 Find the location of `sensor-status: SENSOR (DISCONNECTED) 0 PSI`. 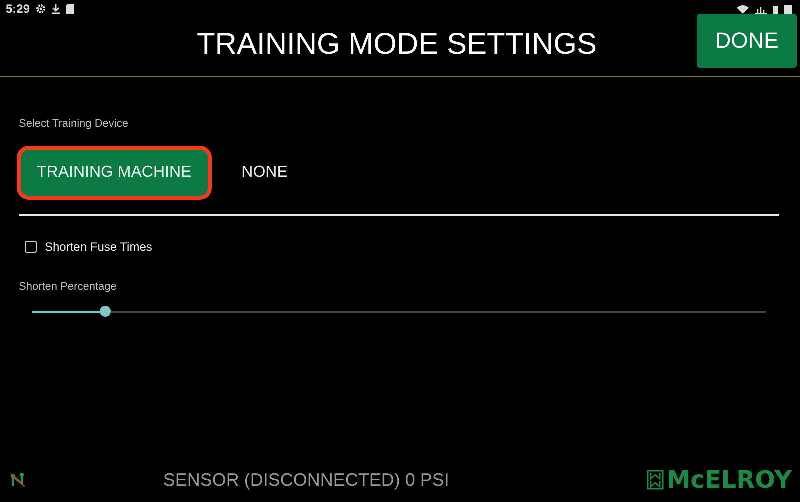

sensor-status: SENSOR (DISCONNECTED) 0 PSI is located at coordinates (306, 480).